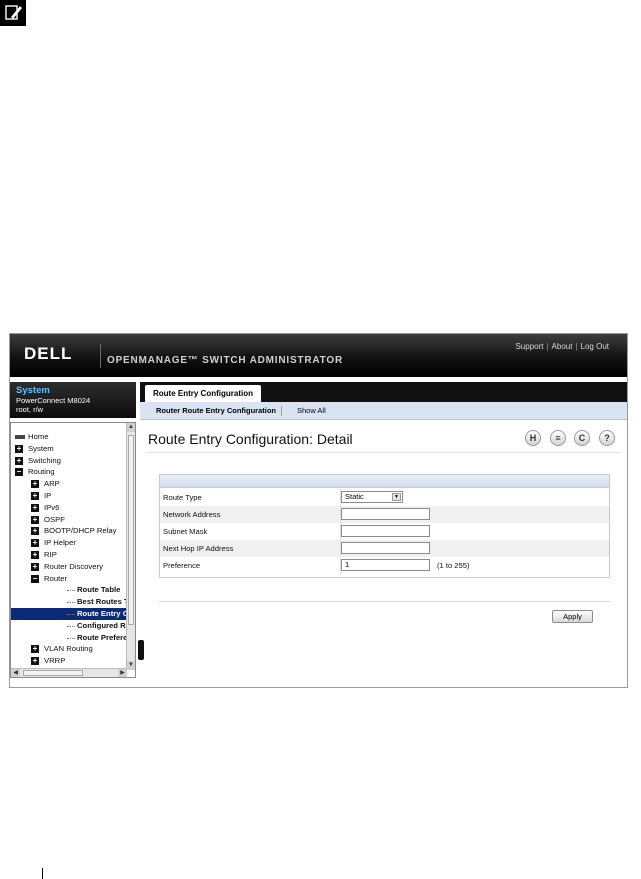 This screenshot has width=641, height=879. Describe the element at coordinates (73, 602) in the screenshot. I see `tree-node: Best Routes Tab` at that location.